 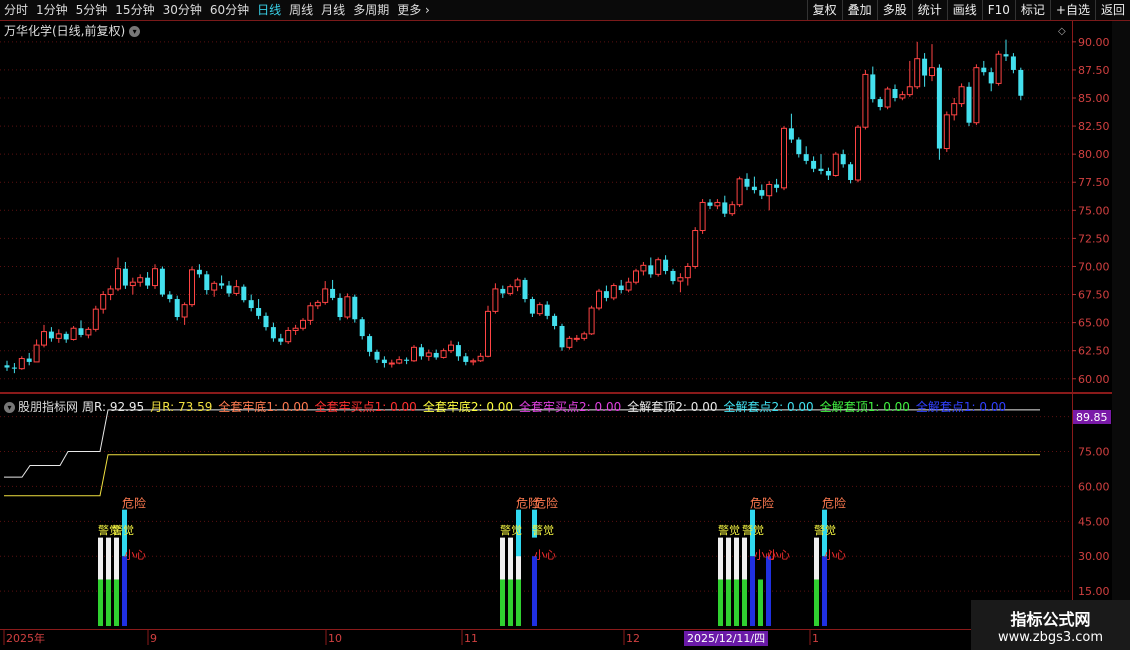 I want to click on indicator-lines, so click(x=522, y=453).